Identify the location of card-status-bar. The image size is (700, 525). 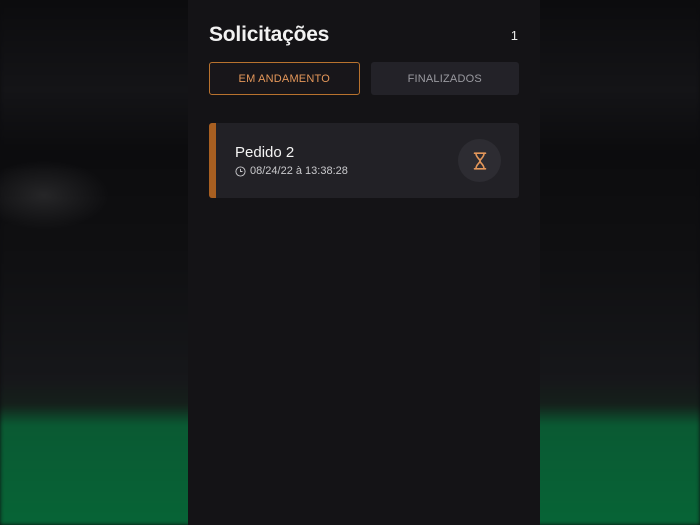
(212, 160).